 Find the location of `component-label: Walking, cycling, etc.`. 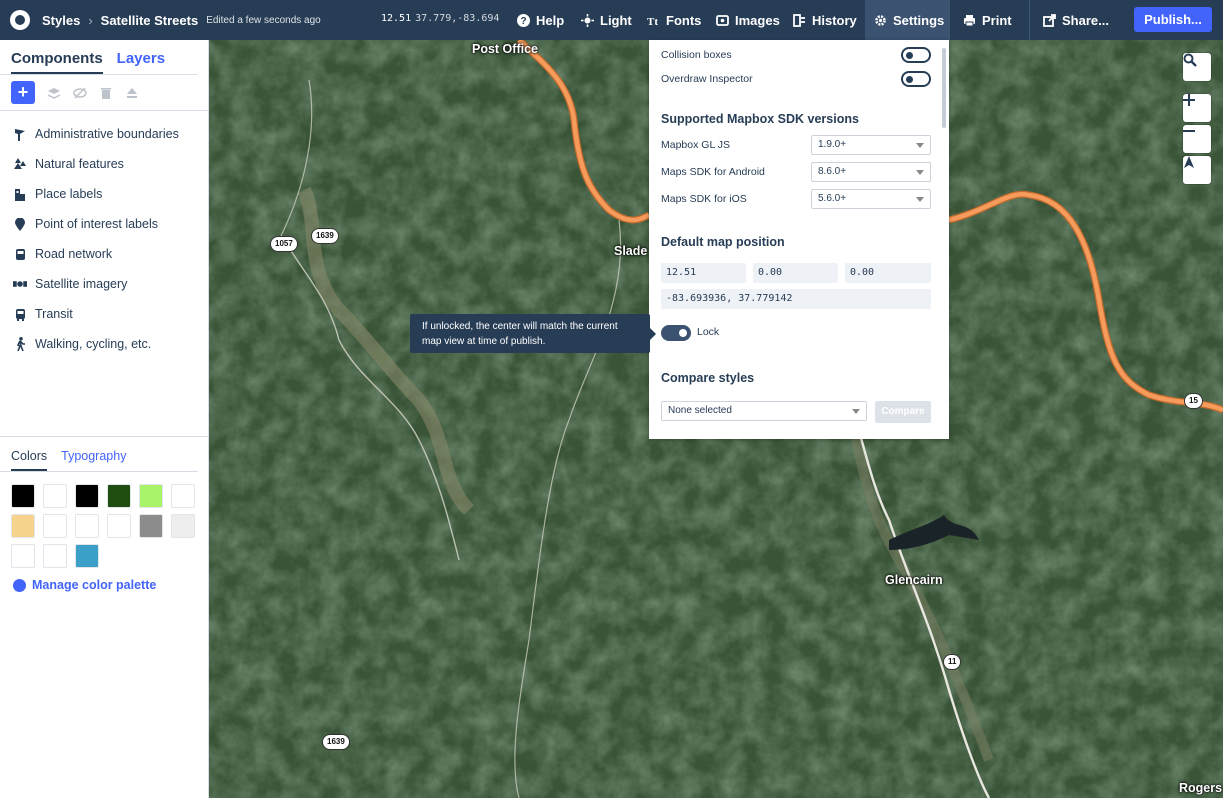

component-label: Walking, cycling, etc. is located at coordinates (93, 344).